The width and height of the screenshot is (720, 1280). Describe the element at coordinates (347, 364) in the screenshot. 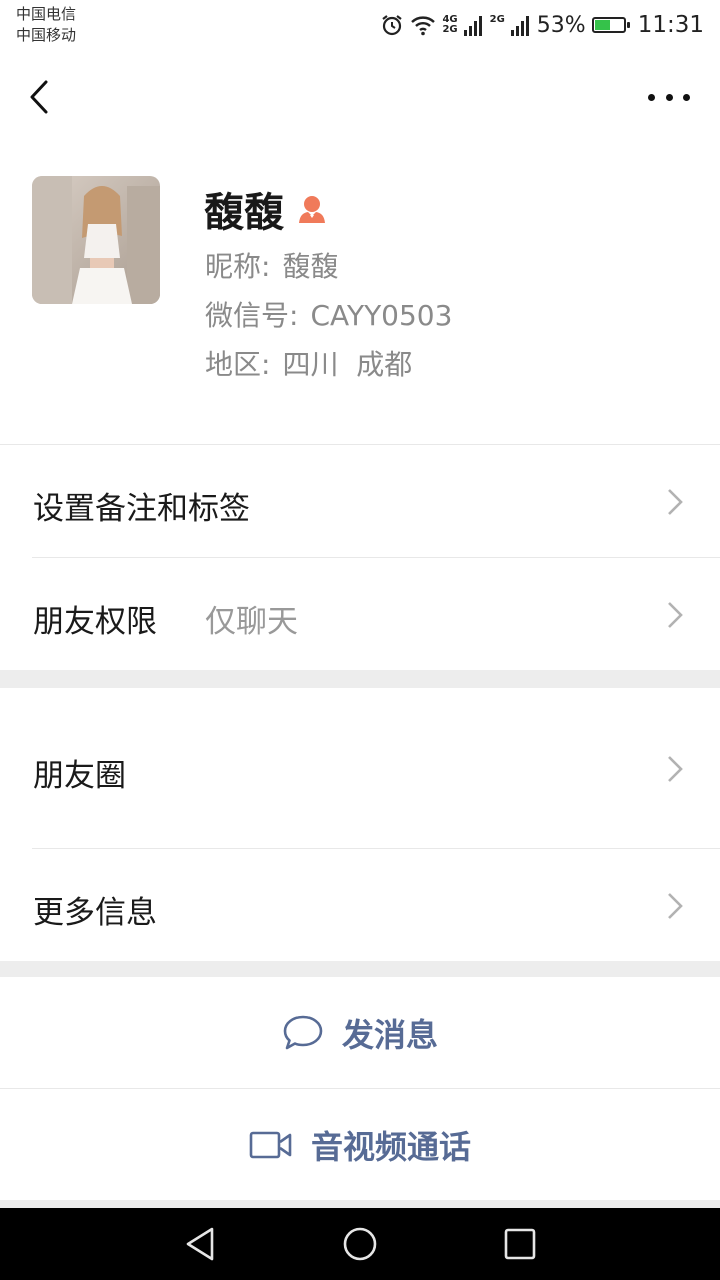

I see `region-value: 四川 成都` at that location.